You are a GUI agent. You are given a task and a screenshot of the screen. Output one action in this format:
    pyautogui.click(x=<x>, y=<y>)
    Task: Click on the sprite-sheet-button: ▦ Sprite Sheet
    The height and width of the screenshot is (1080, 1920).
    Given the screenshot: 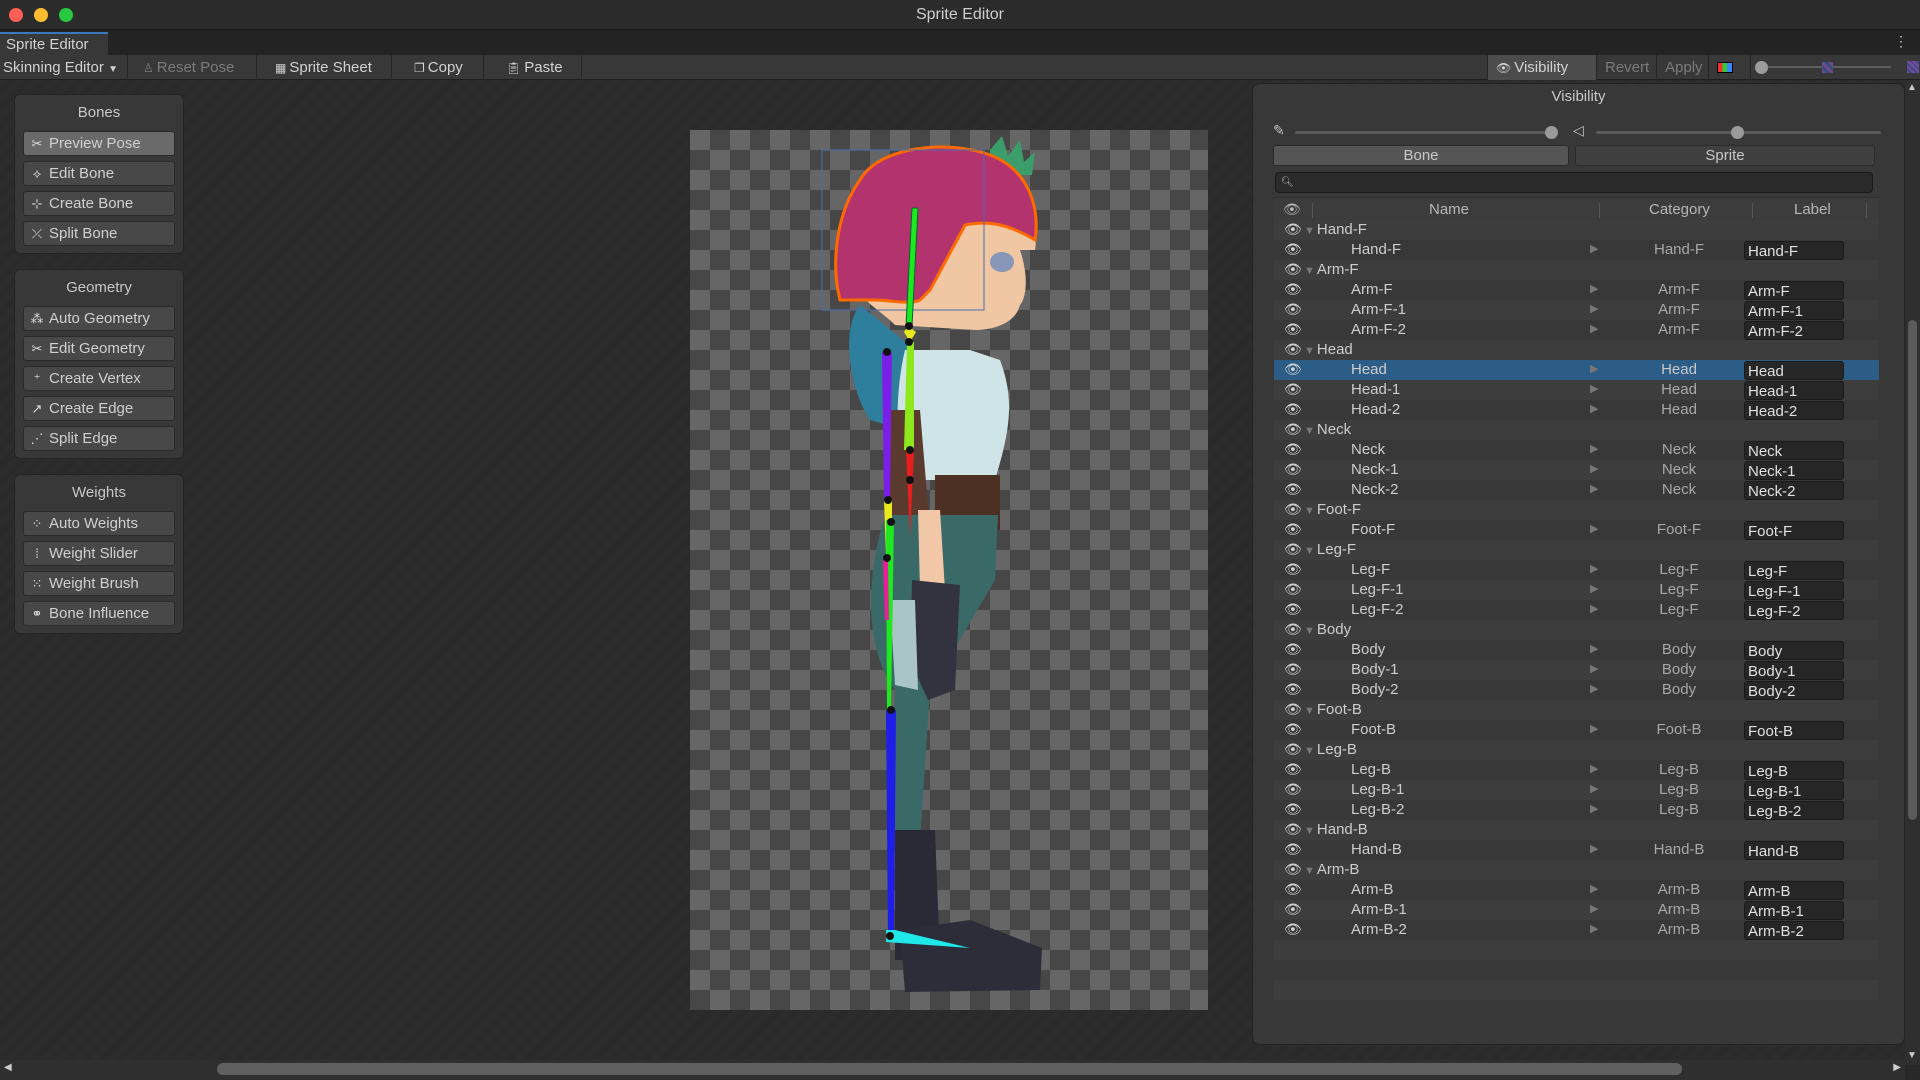 What is the action you would take?
    pyautogui.click(x=329, y=67)
    